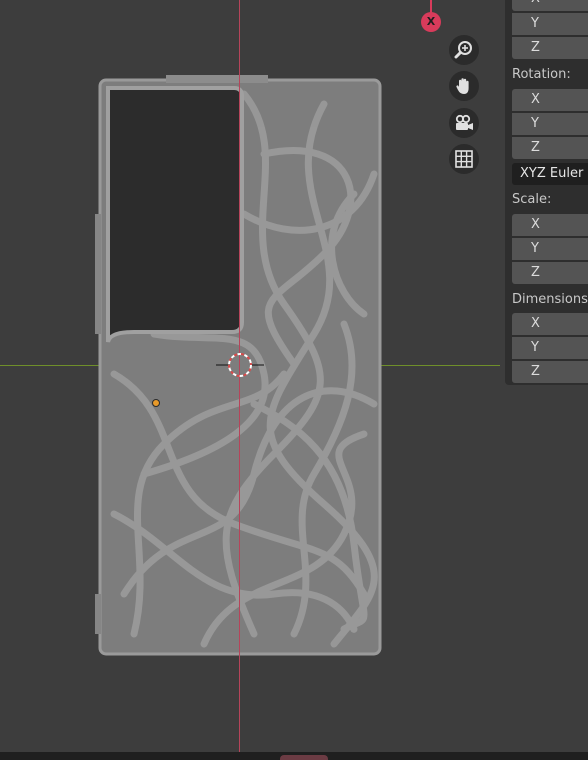  I want to click on rotation-x-field: X, so click(550, 100).